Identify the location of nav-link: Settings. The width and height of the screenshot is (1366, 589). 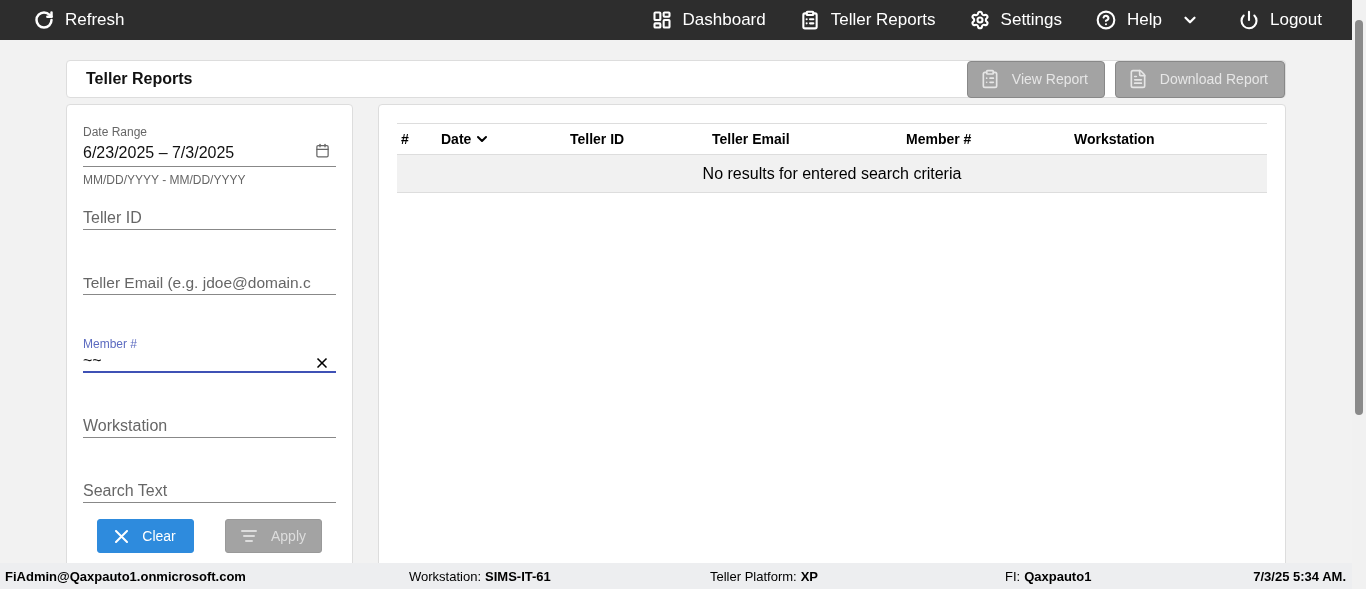
(1016, 20).